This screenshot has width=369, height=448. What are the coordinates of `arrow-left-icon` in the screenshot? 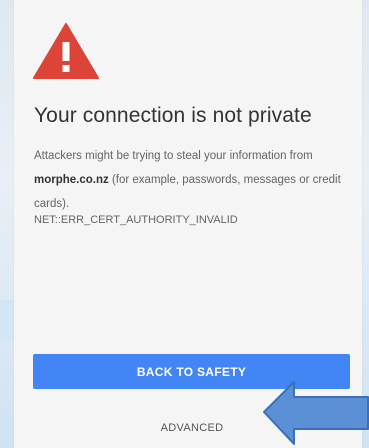 It's located at (316, 413).